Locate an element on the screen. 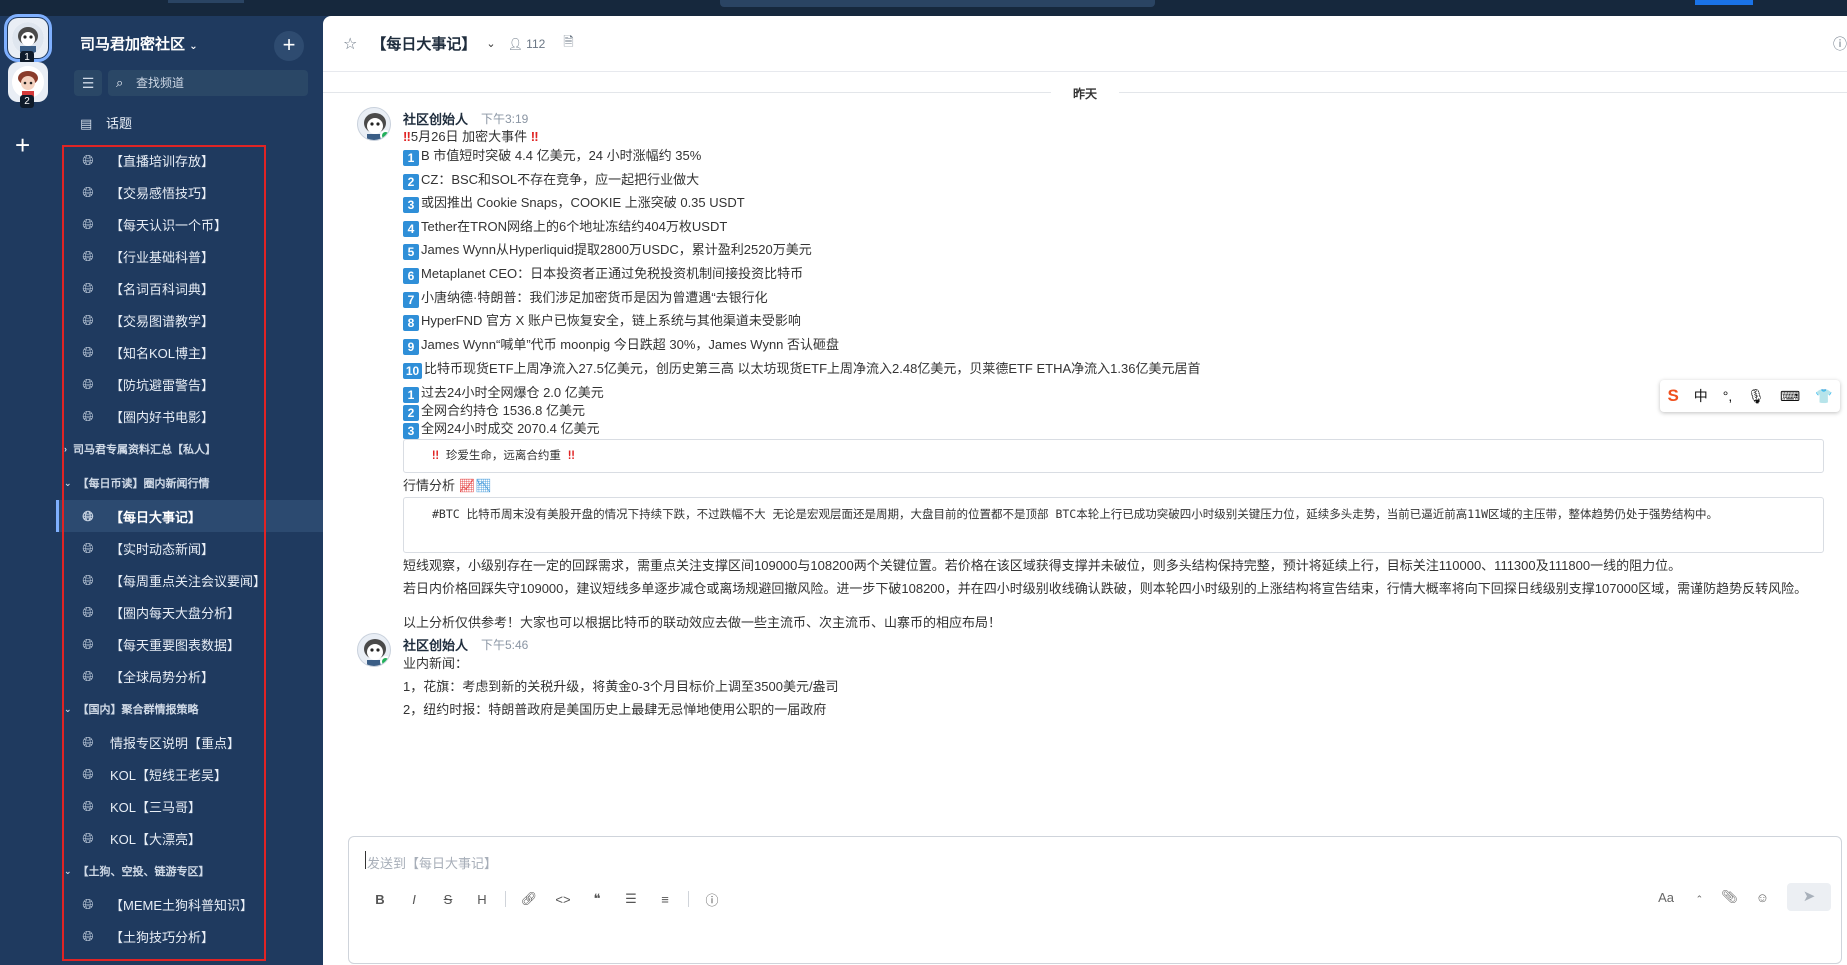 This screenshot has height=965, width=1847. category-label: 【土狗、空投、链游专区】 is located at coordinates (143, 872).